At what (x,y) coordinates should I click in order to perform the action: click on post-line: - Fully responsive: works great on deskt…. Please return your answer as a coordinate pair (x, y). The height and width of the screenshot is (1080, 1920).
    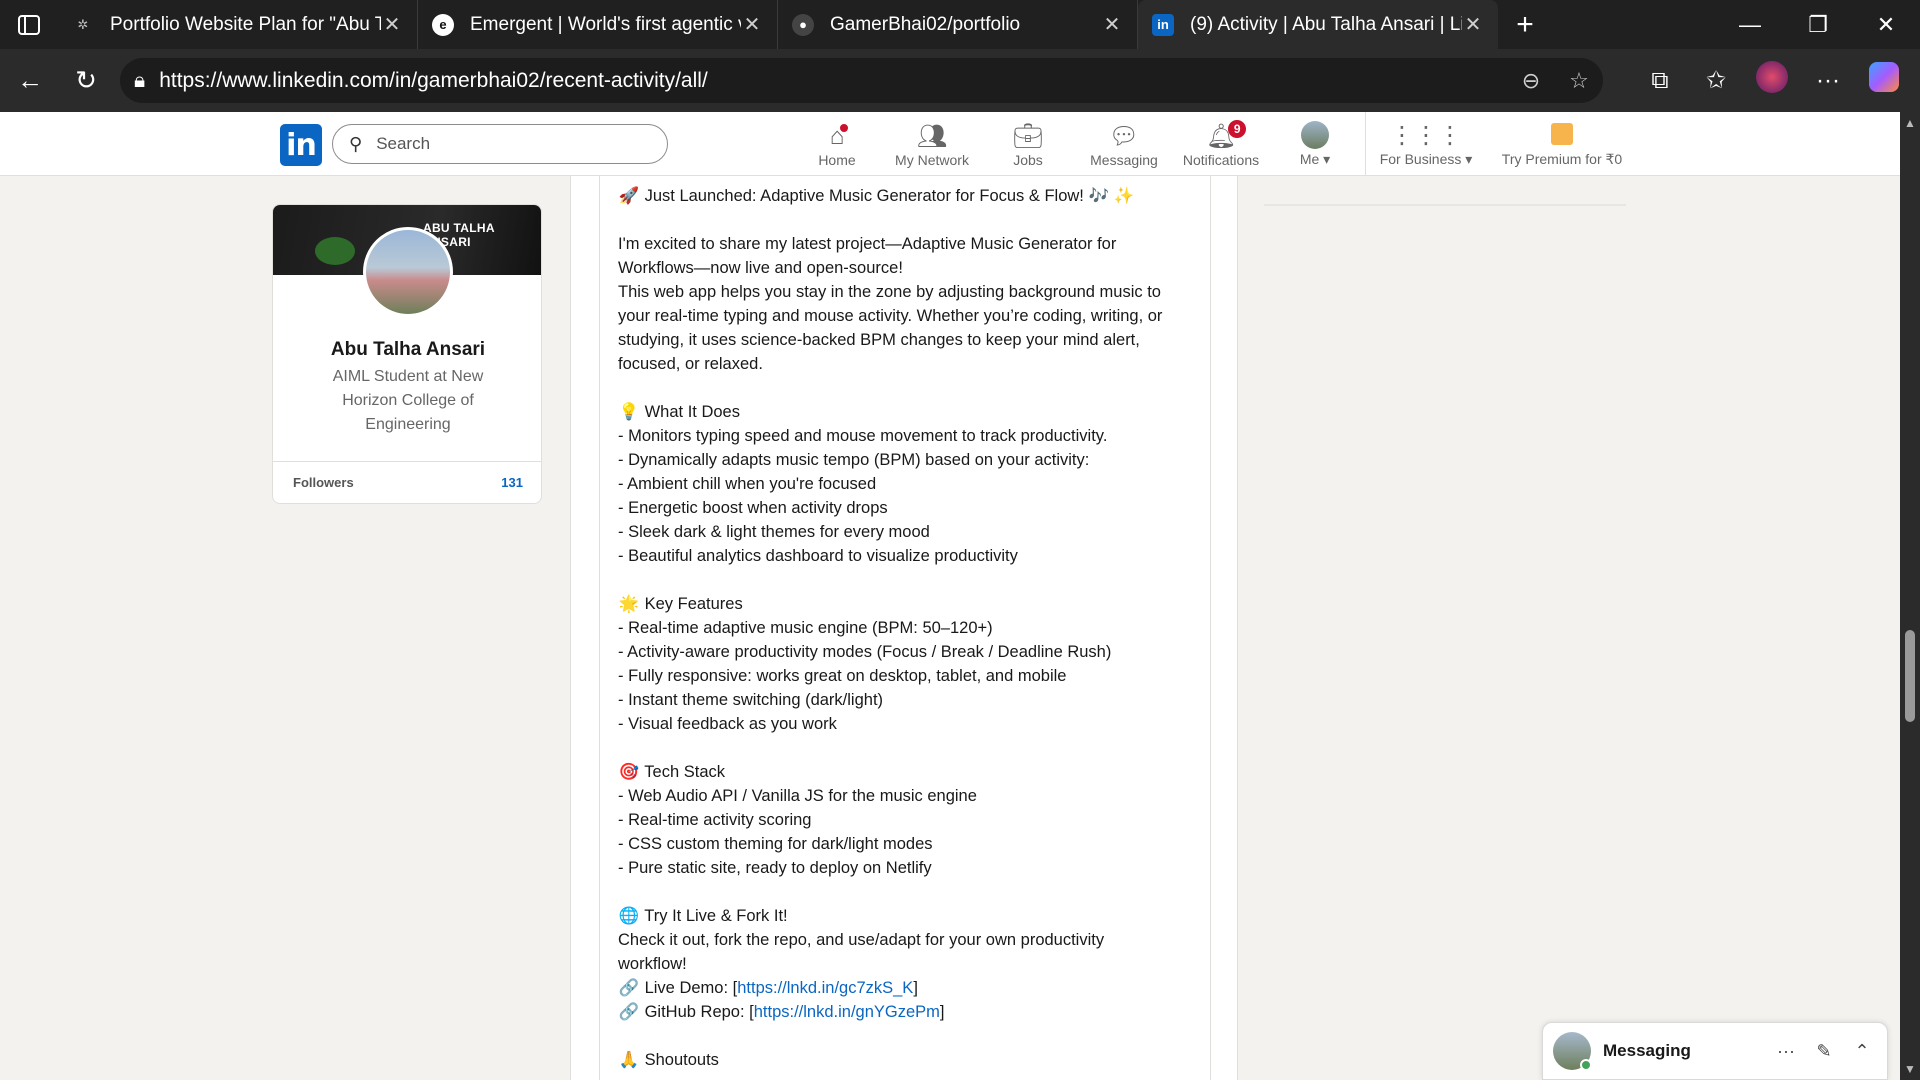
    Looking at the image, I should click on (908, 676).